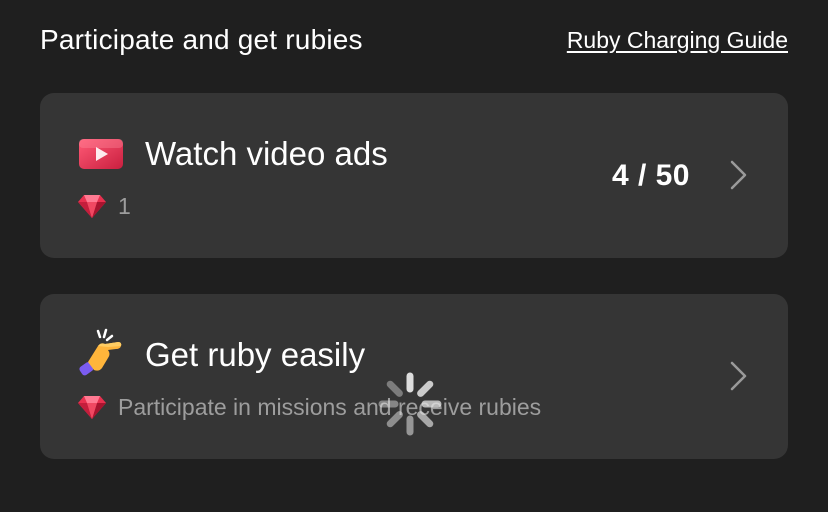 The width and height of the screenshot is (828, 512). I want to click on pointing-hand-icon, so click(100, 352).